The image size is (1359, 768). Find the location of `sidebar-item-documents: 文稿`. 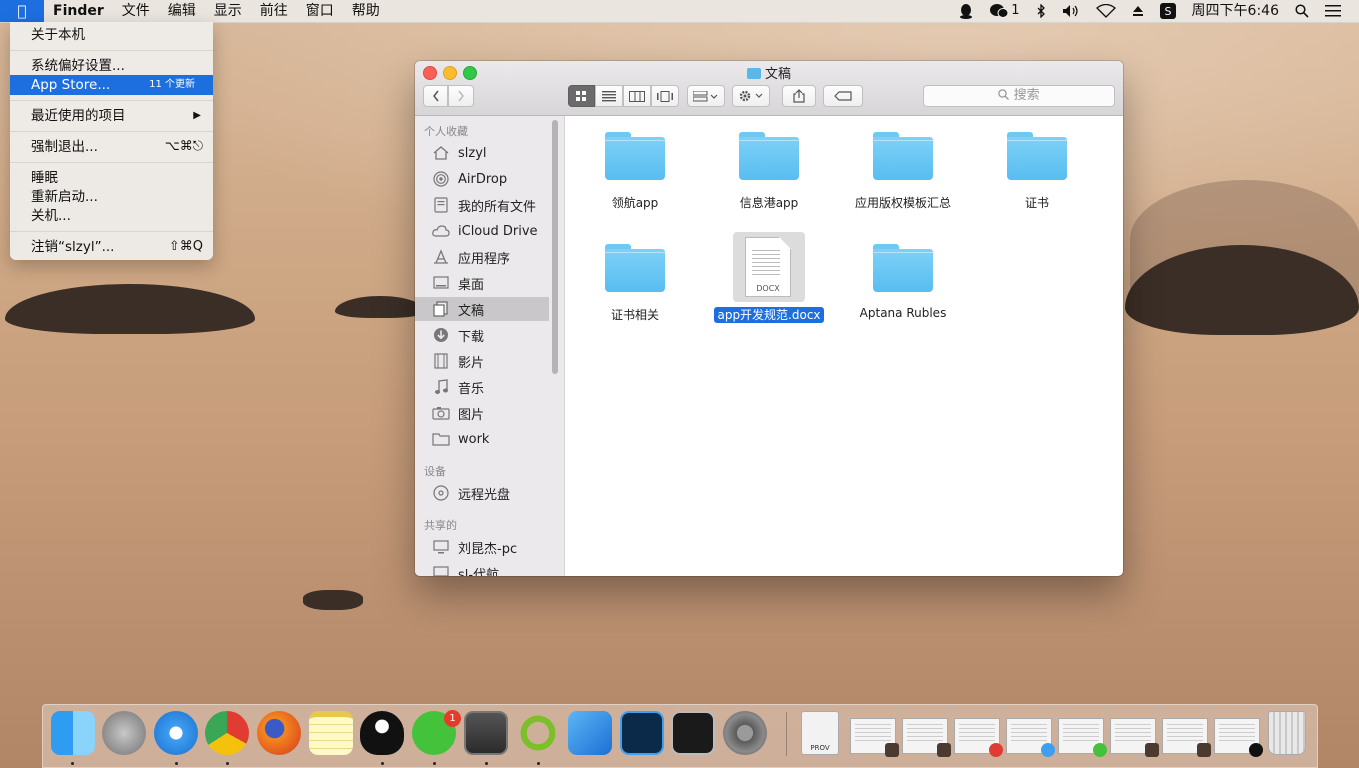

sidebar-item-documents: 文稿 is located at coordinates (482, 309).